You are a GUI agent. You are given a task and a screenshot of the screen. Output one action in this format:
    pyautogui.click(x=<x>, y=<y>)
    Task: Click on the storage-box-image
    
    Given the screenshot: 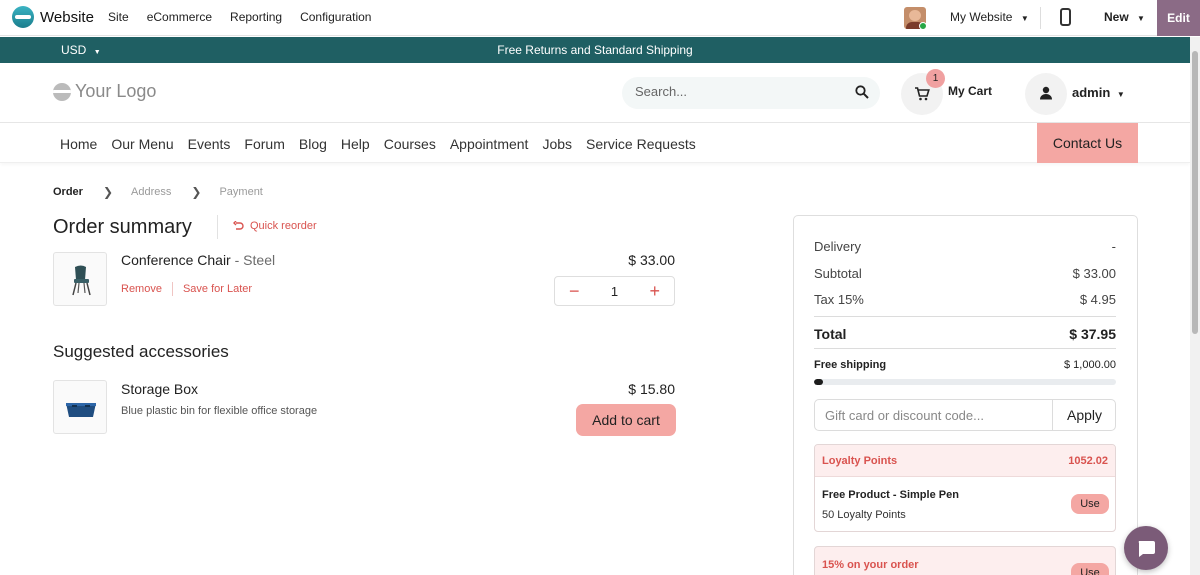 What is the action you would take?
    pyautogui.click(x=80, y=407)
    